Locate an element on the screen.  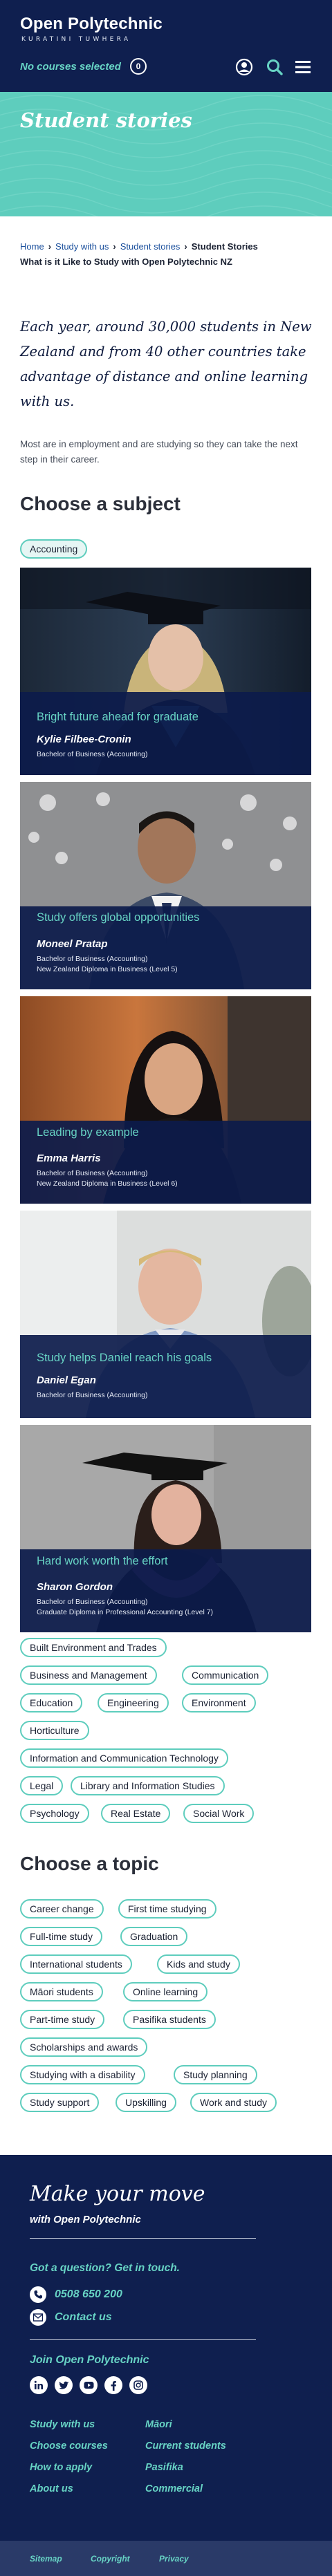
courses-selected-label: No courses selected is located at coordinates (70, 67).